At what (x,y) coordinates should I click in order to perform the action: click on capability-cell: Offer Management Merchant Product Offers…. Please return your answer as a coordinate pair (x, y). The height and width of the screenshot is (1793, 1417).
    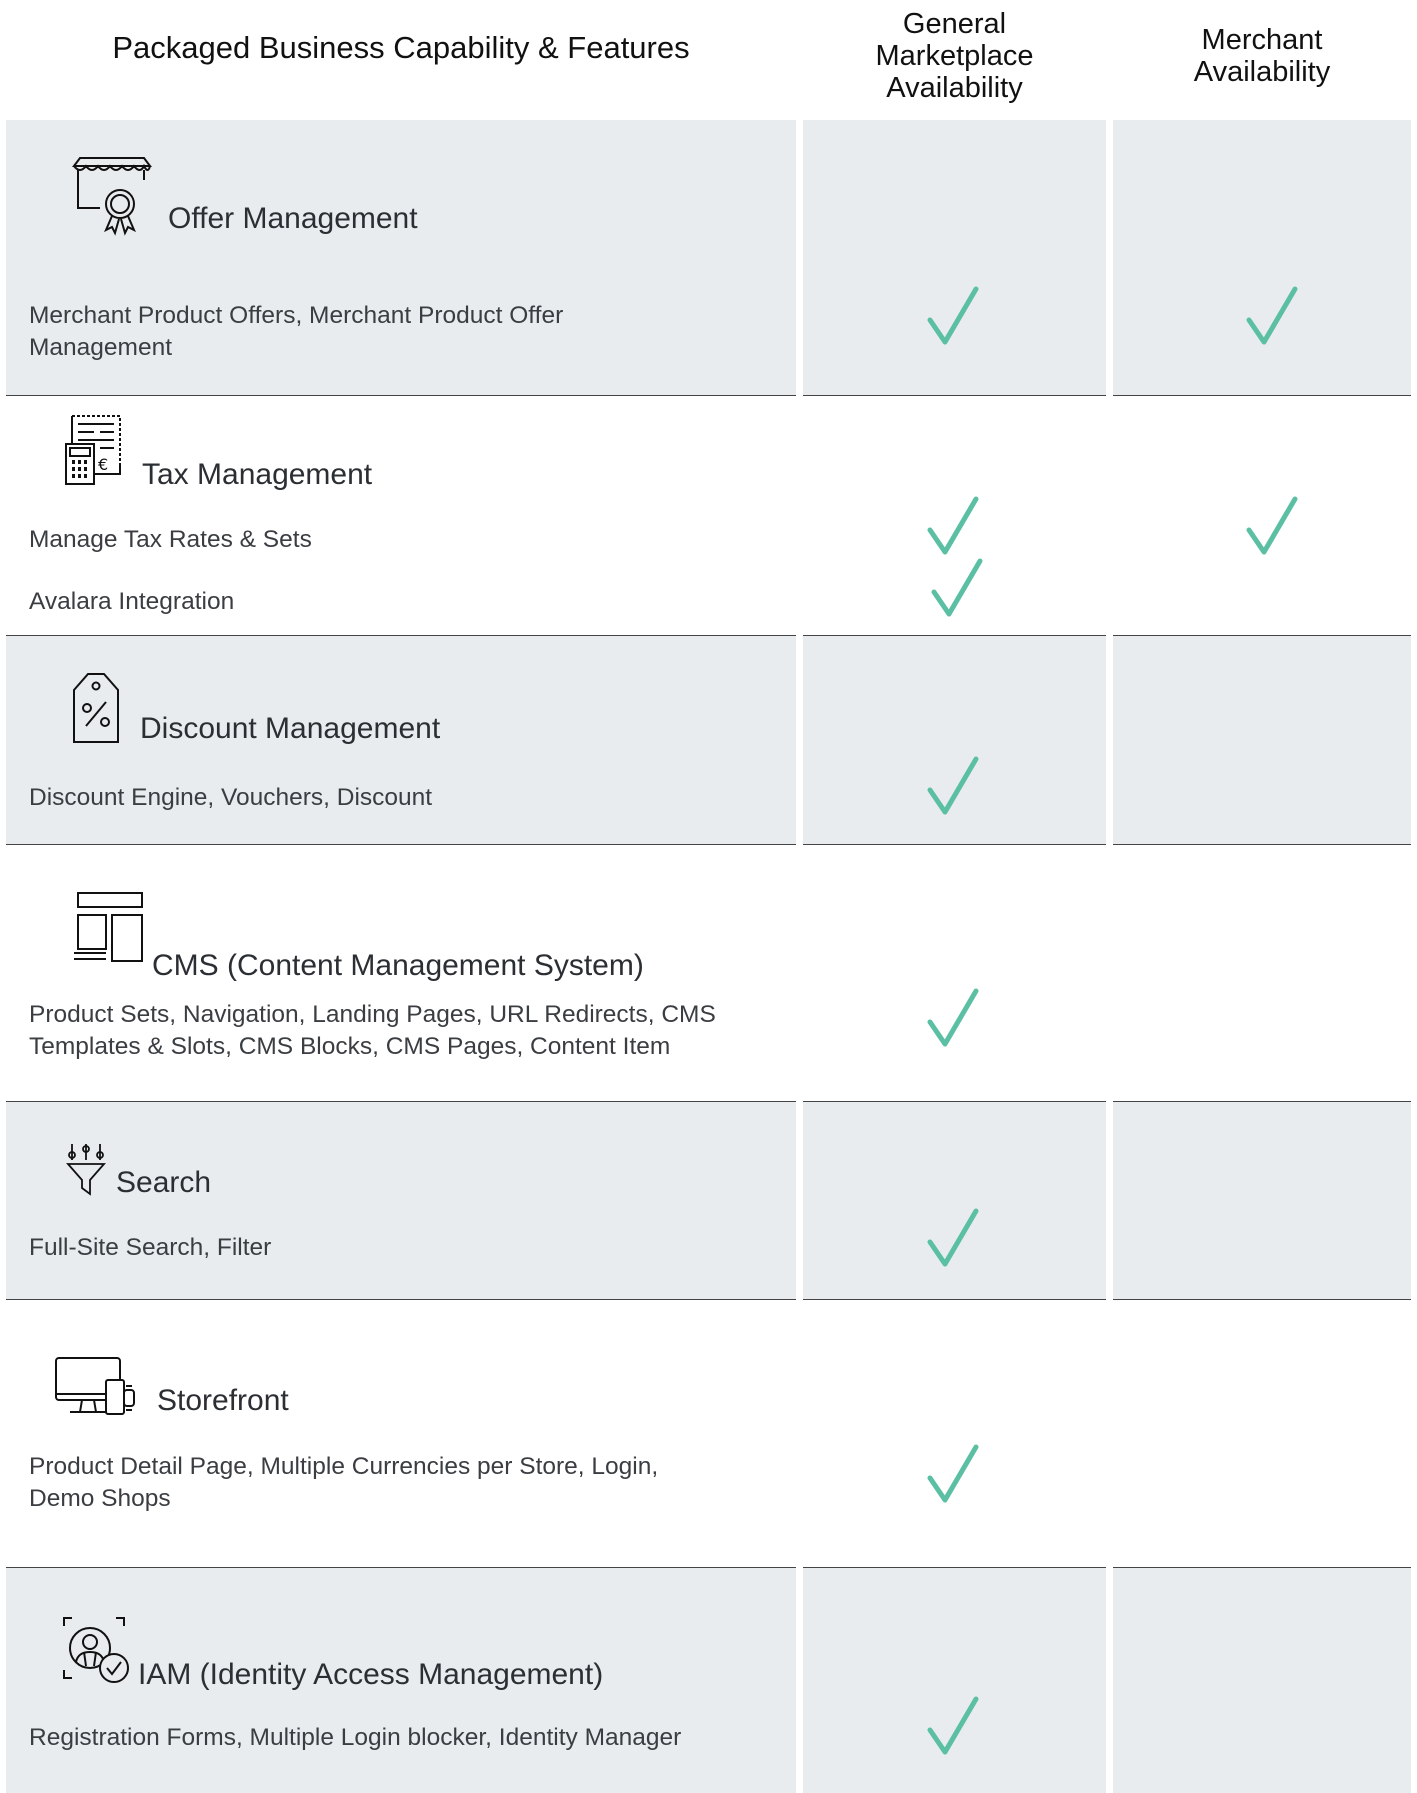
    Looking at the image, I should click on (401, 258).